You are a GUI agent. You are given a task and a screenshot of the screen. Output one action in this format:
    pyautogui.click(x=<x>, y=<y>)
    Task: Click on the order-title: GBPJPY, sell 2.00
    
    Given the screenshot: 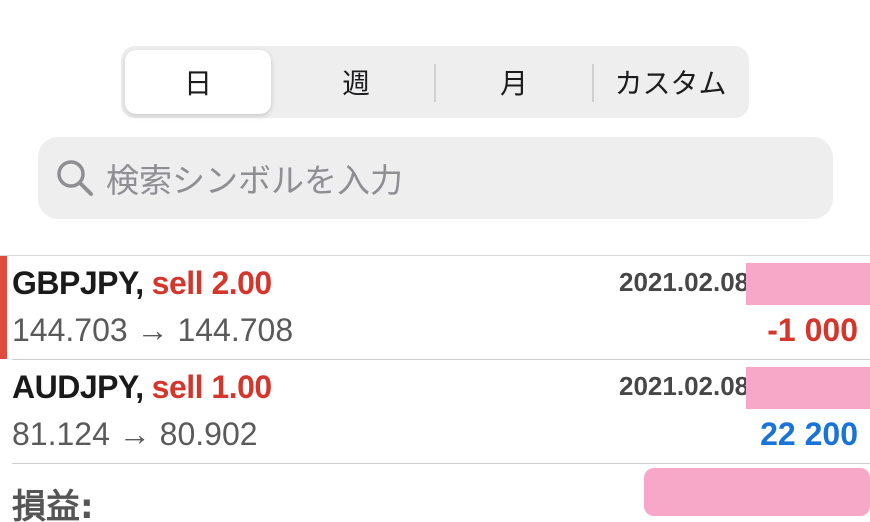 What is the action you would take?
    pyautogui.click(x=142, y=283)
    